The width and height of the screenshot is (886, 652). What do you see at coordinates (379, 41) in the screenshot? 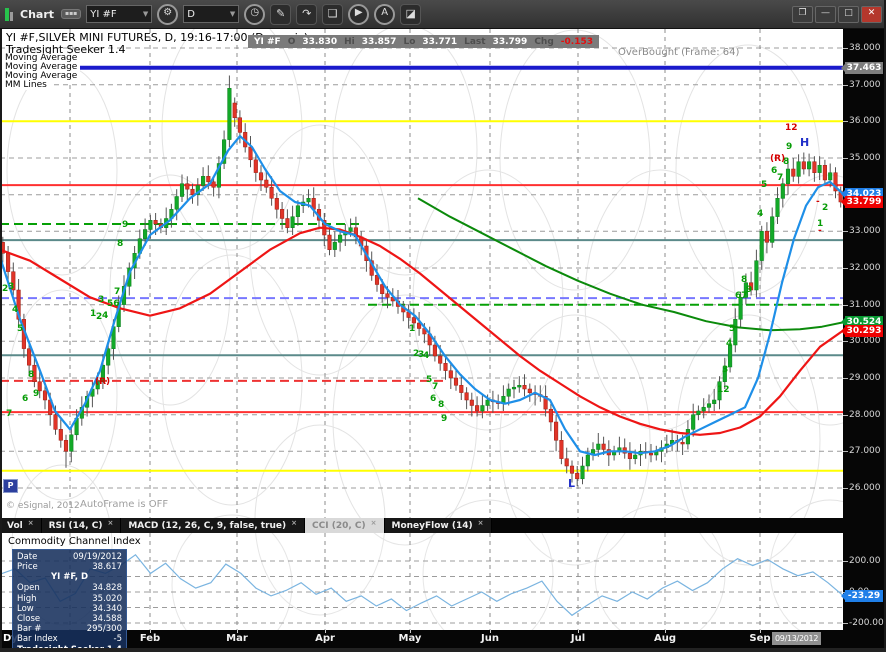
I see `high-value: 33.857` at bounding box center [379, 41].